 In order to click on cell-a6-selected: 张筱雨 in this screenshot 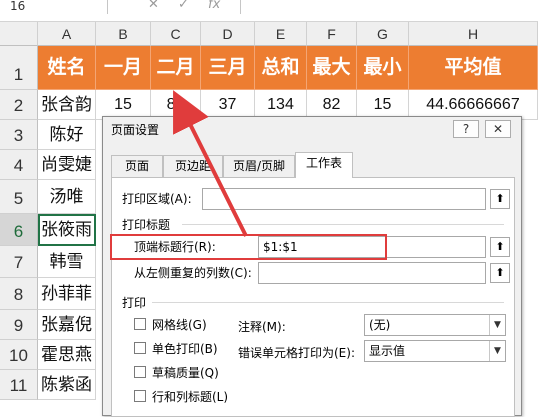, I will do `click(67, 230)`.